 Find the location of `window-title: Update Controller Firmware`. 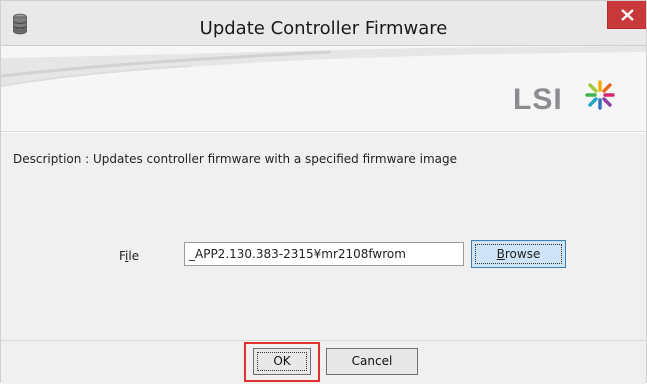

window-title: Update Controller Firmware is located at coordinates (323, 28).